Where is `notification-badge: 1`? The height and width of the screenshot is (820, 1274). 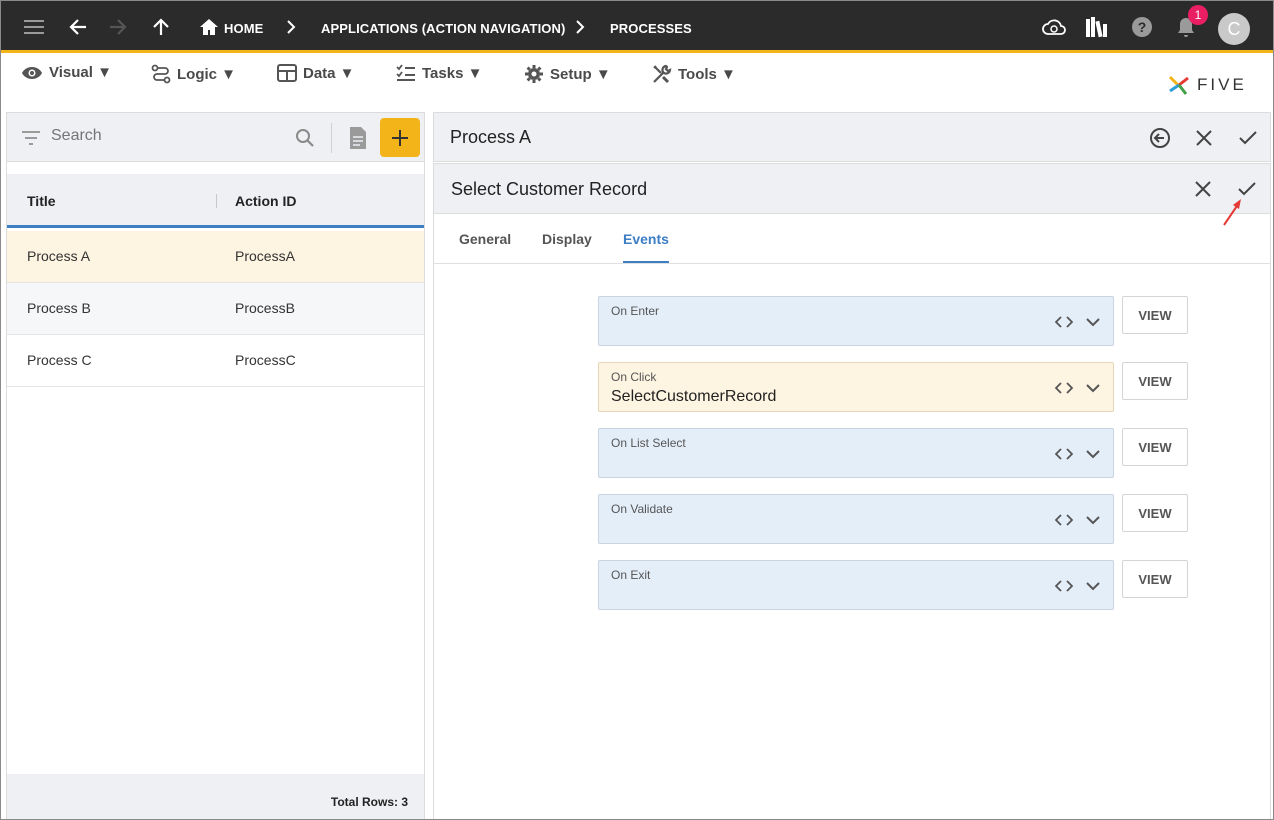
notification-badge: 1 is located at coordinates (1198, 15).